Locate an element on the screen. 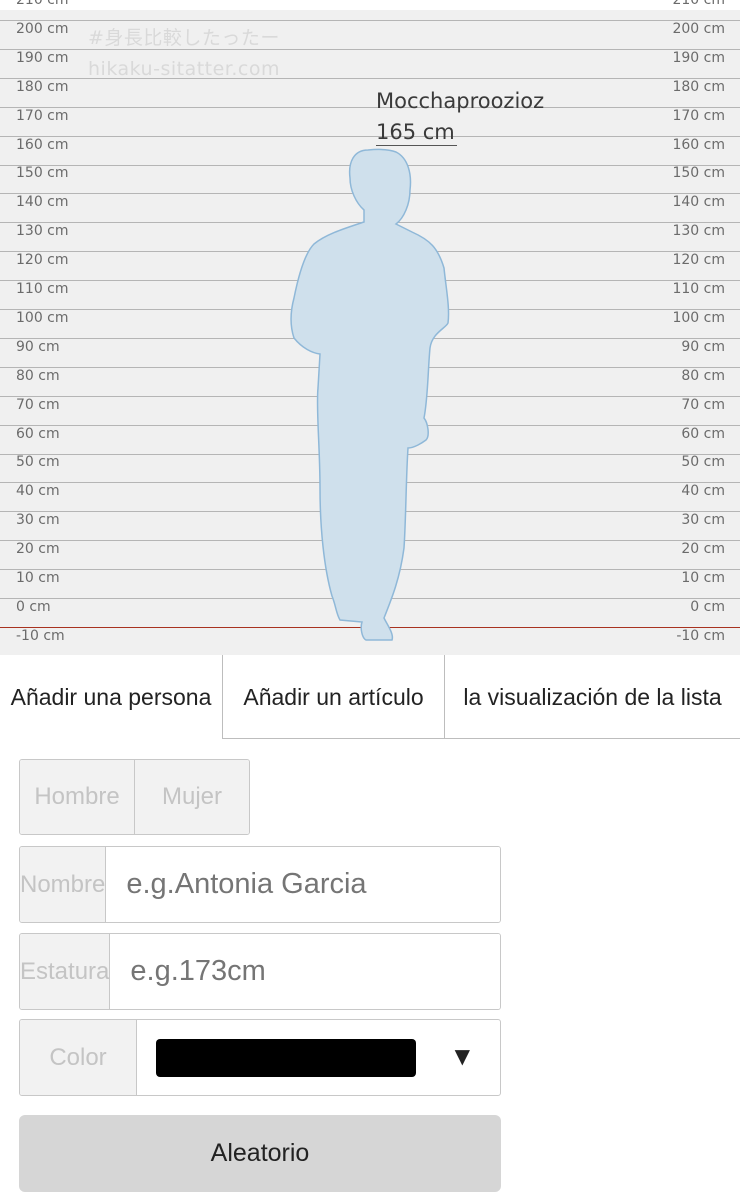  gender-female-button: Mujer is located at coordinates (191, 797).